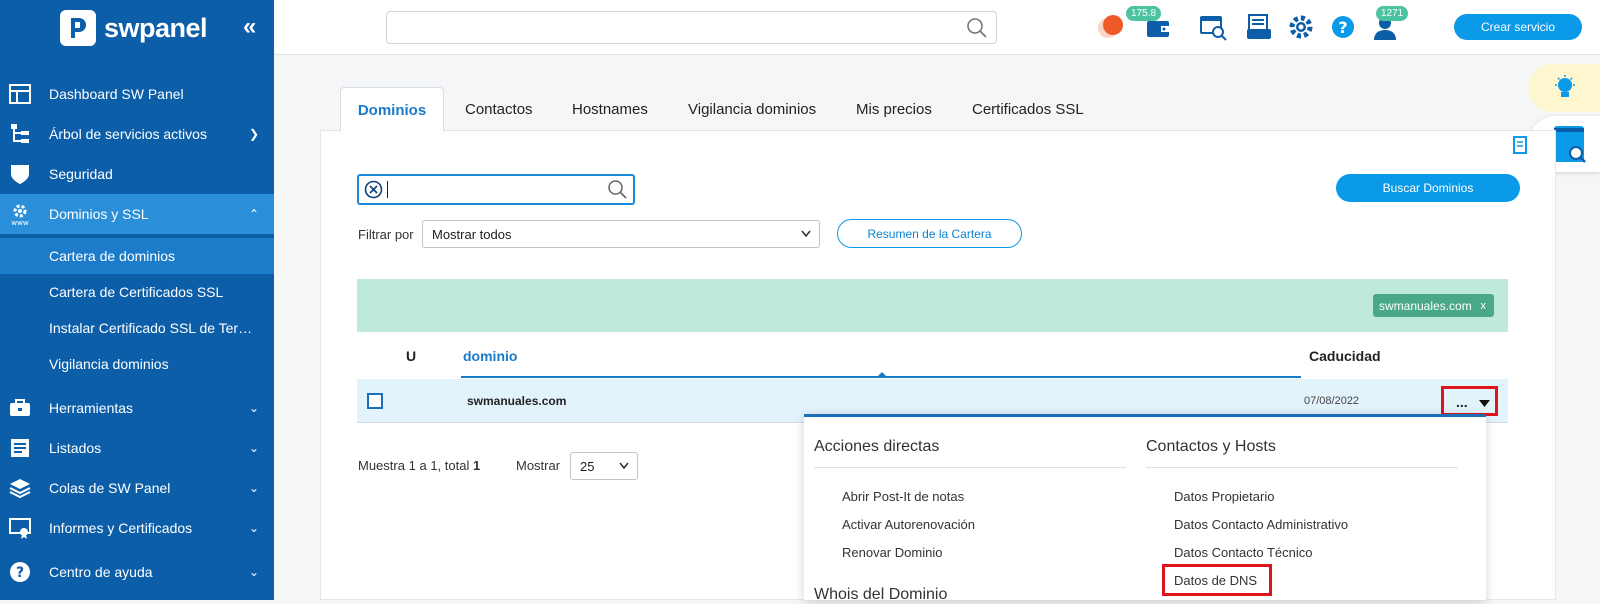  Describe the element at coordinates (20, 528) in the screenshot. I see `certificate-icon` at that location.